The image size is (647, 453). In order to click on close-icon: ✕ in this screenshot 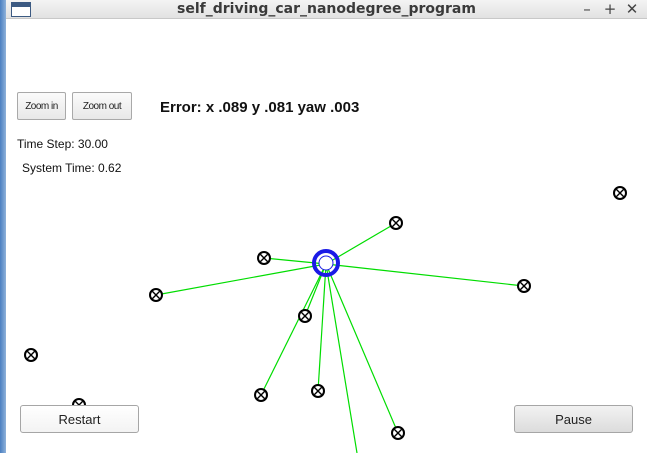, I will do `click(632, 9)`.